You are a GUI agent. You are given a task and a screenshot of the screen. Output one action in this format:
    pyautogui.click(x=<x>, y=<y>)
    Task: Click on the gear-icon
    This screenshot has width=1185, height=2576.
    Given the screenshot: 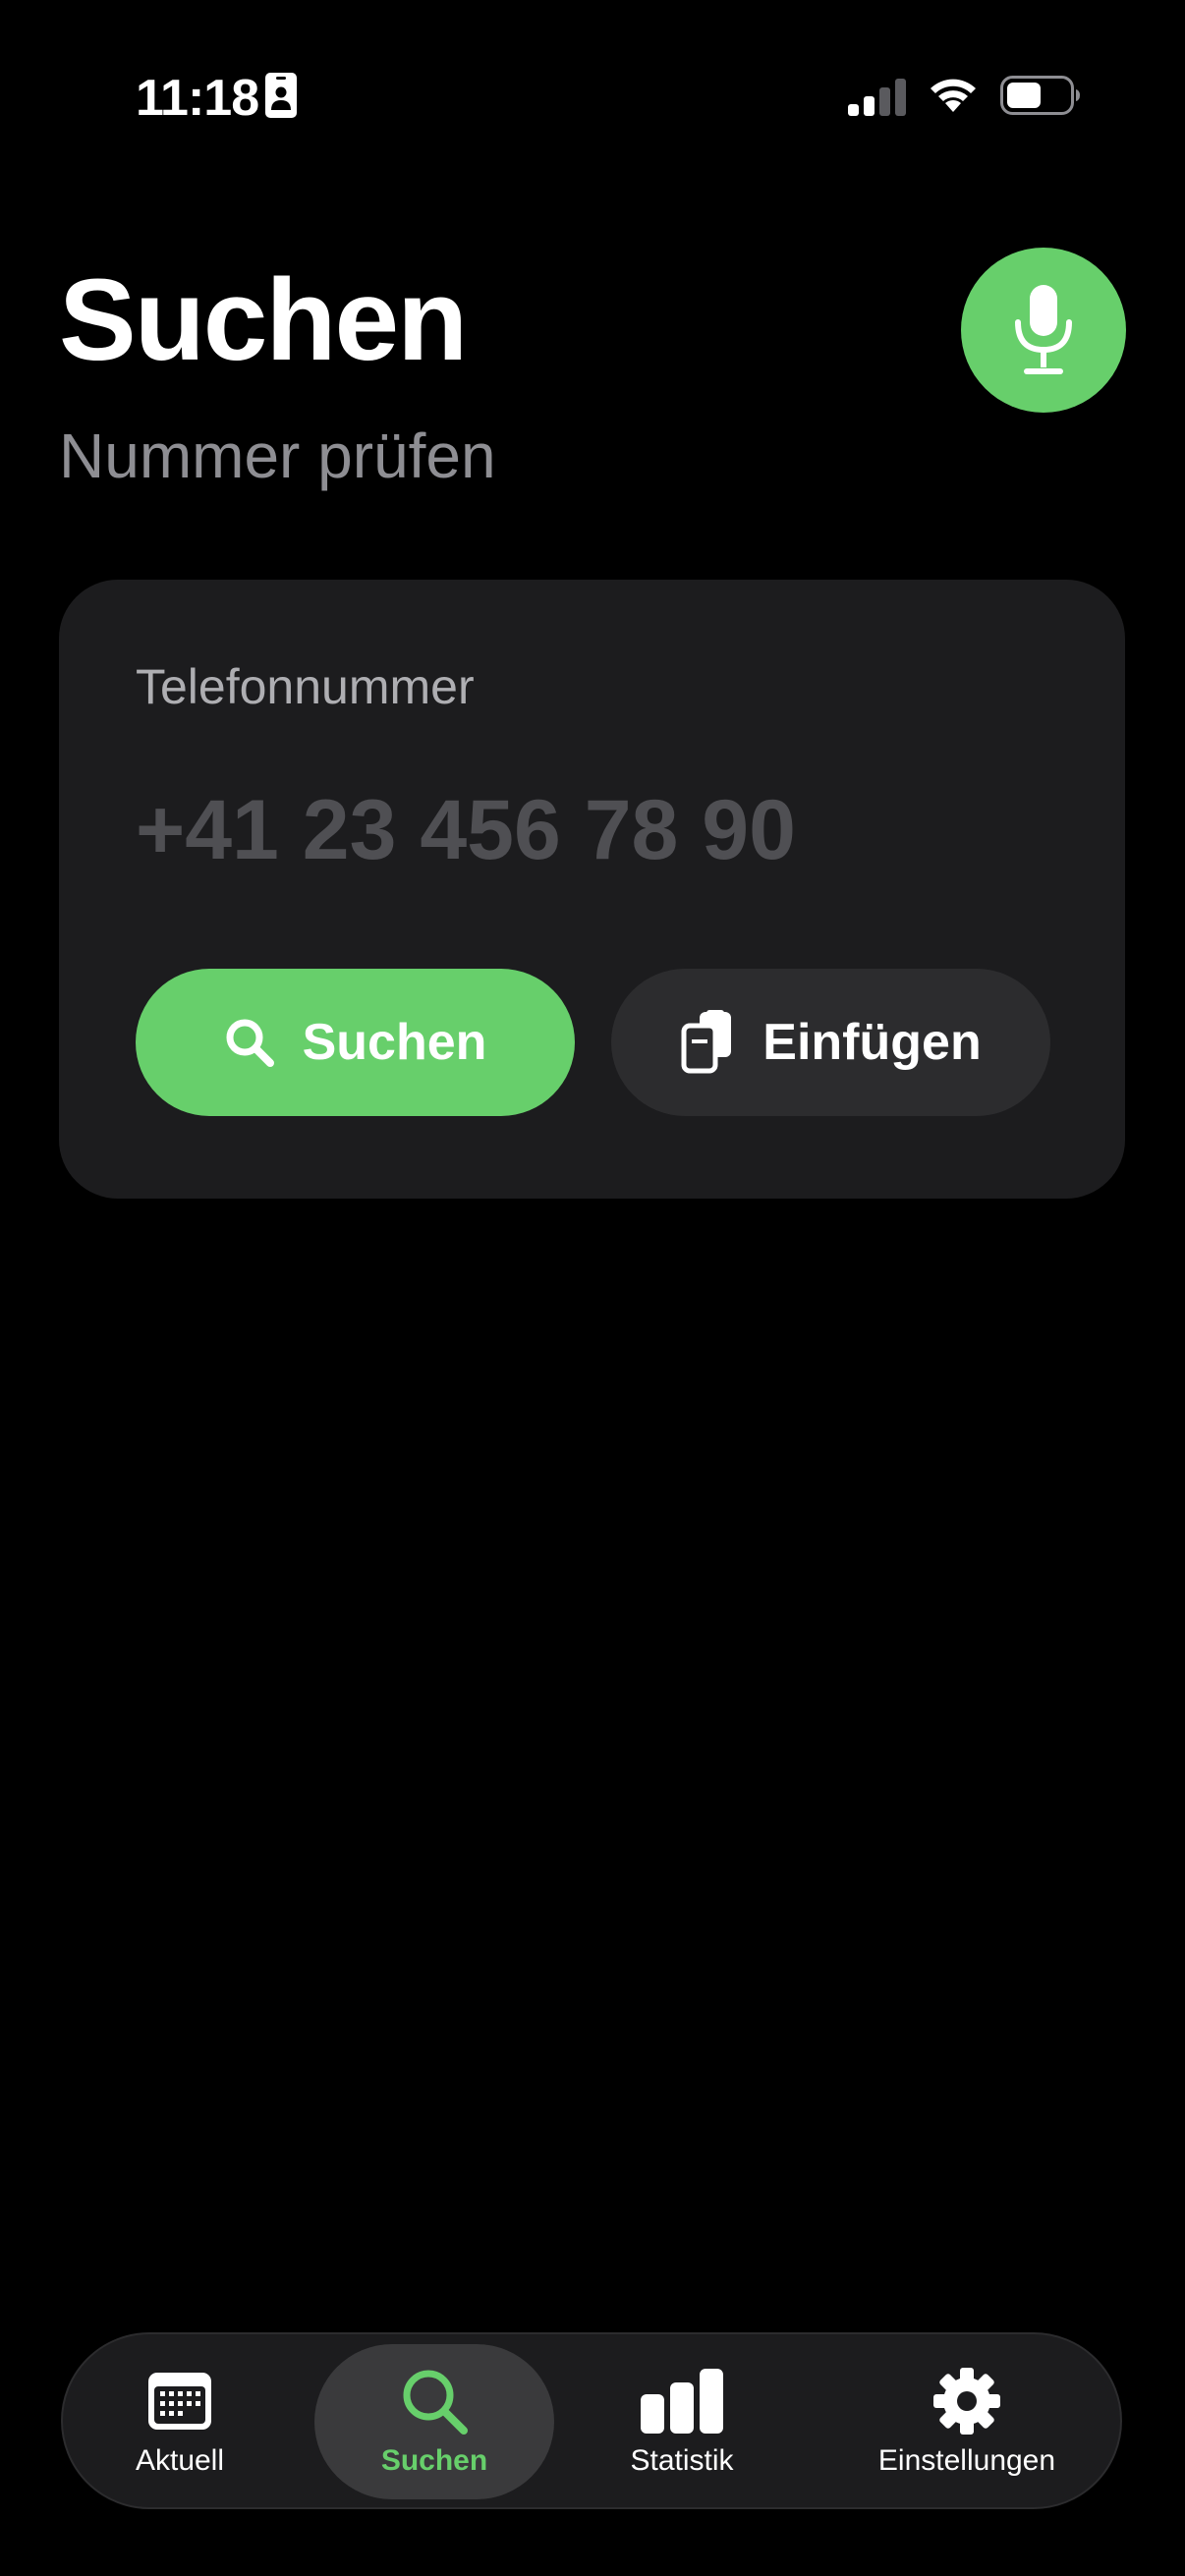 What is the action you would take?
    pyautogui.click(x=967, y=2401)
    